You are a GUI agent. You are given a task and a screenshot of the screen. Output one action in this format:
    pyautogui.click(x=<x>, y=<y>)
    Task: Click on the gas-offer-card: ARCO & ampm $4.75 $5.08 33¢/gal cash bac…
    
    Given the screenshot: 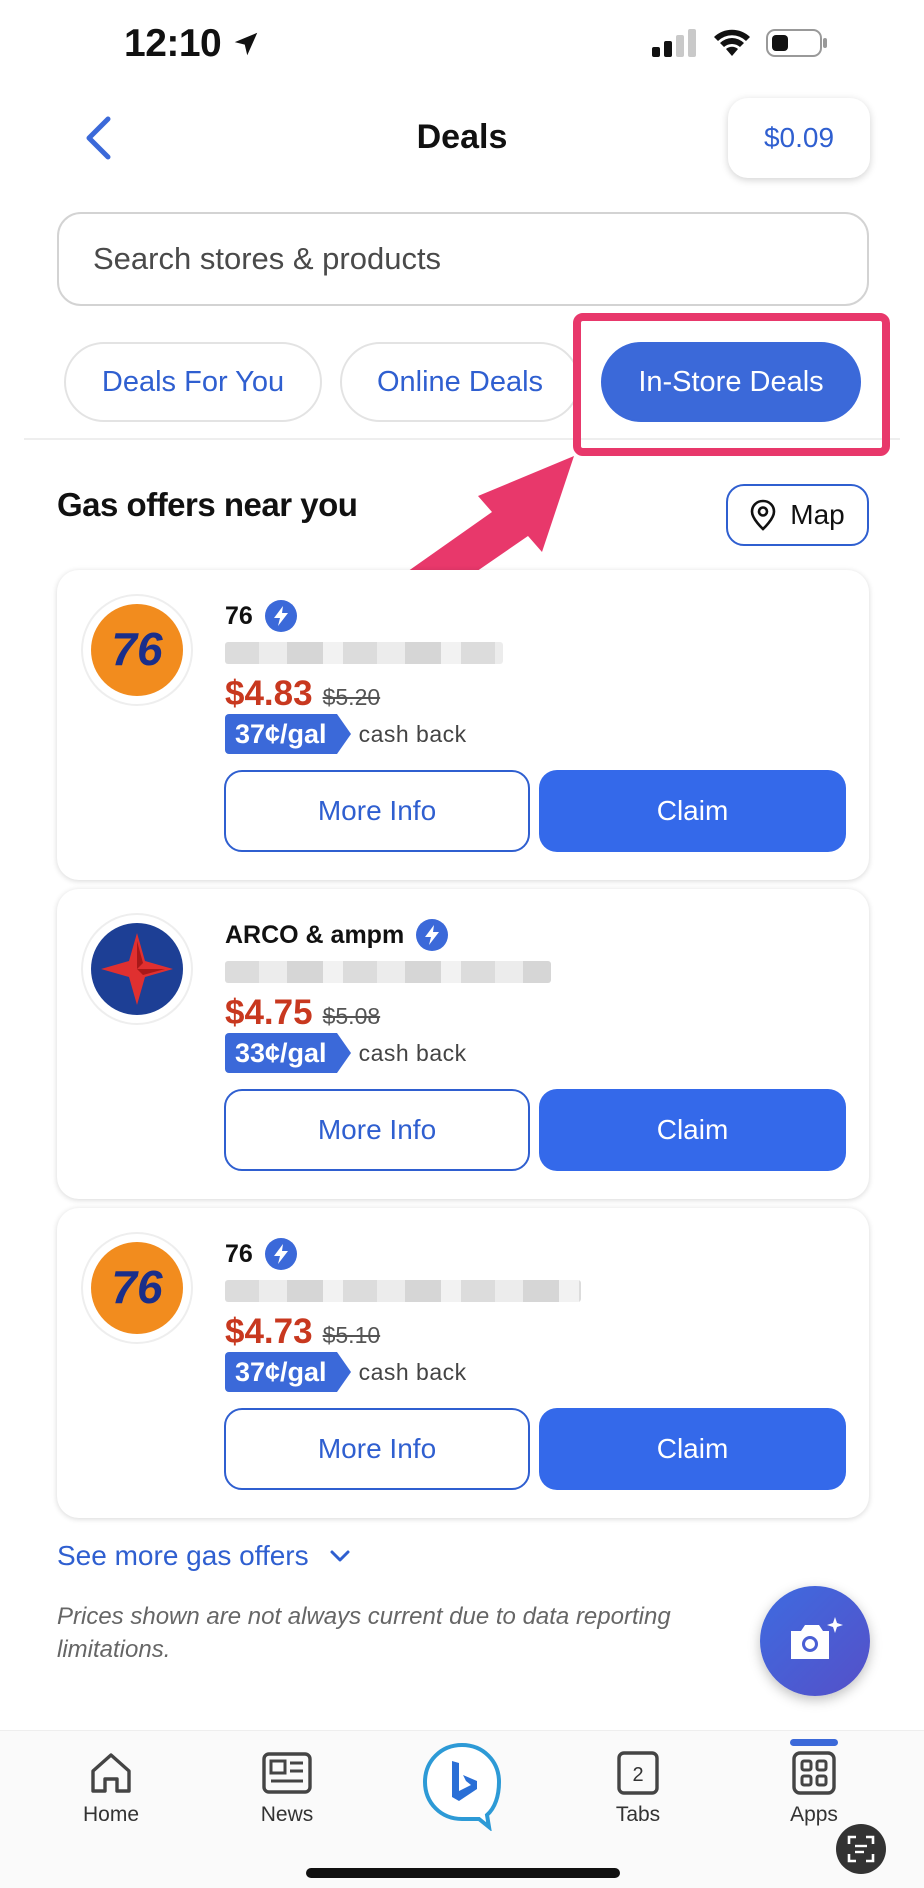 What is the action you would take?
    pyautogui.click(x=463, y=1044)
    